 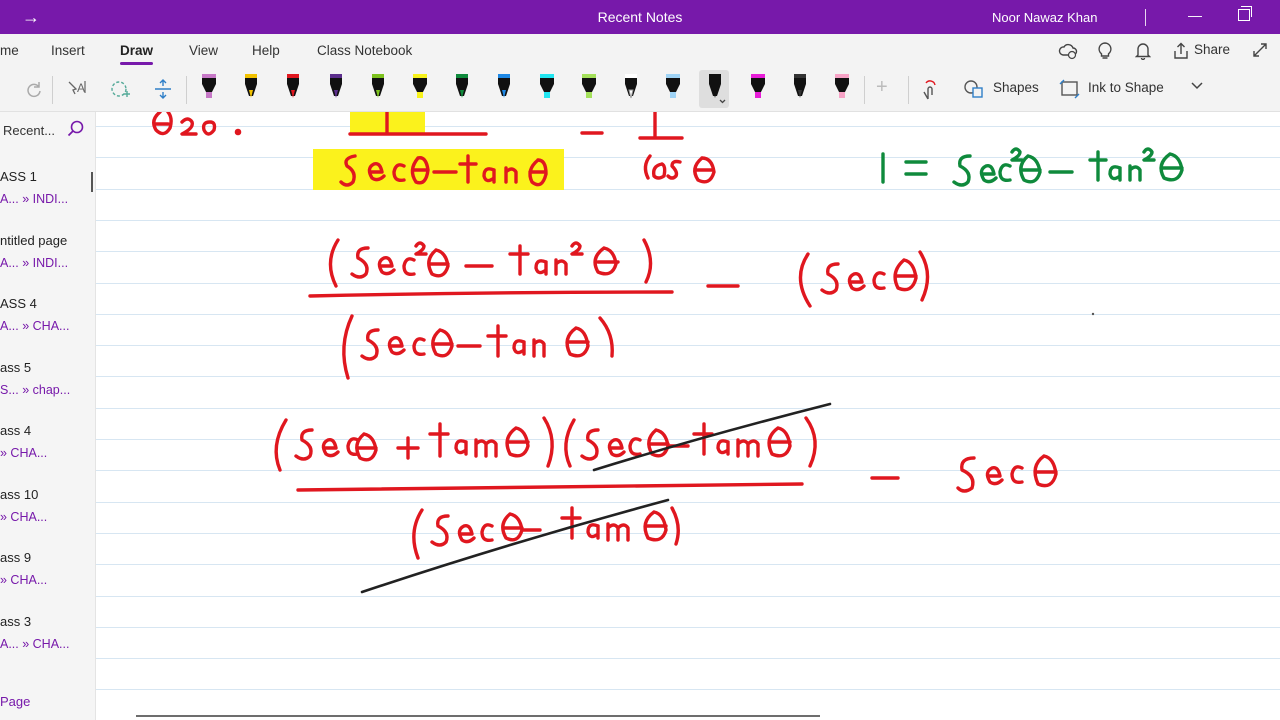 What do you see at coordinates (1212, 49) in the screenshot?
I see `share-button: Share` at bounding box center [1212, 49].